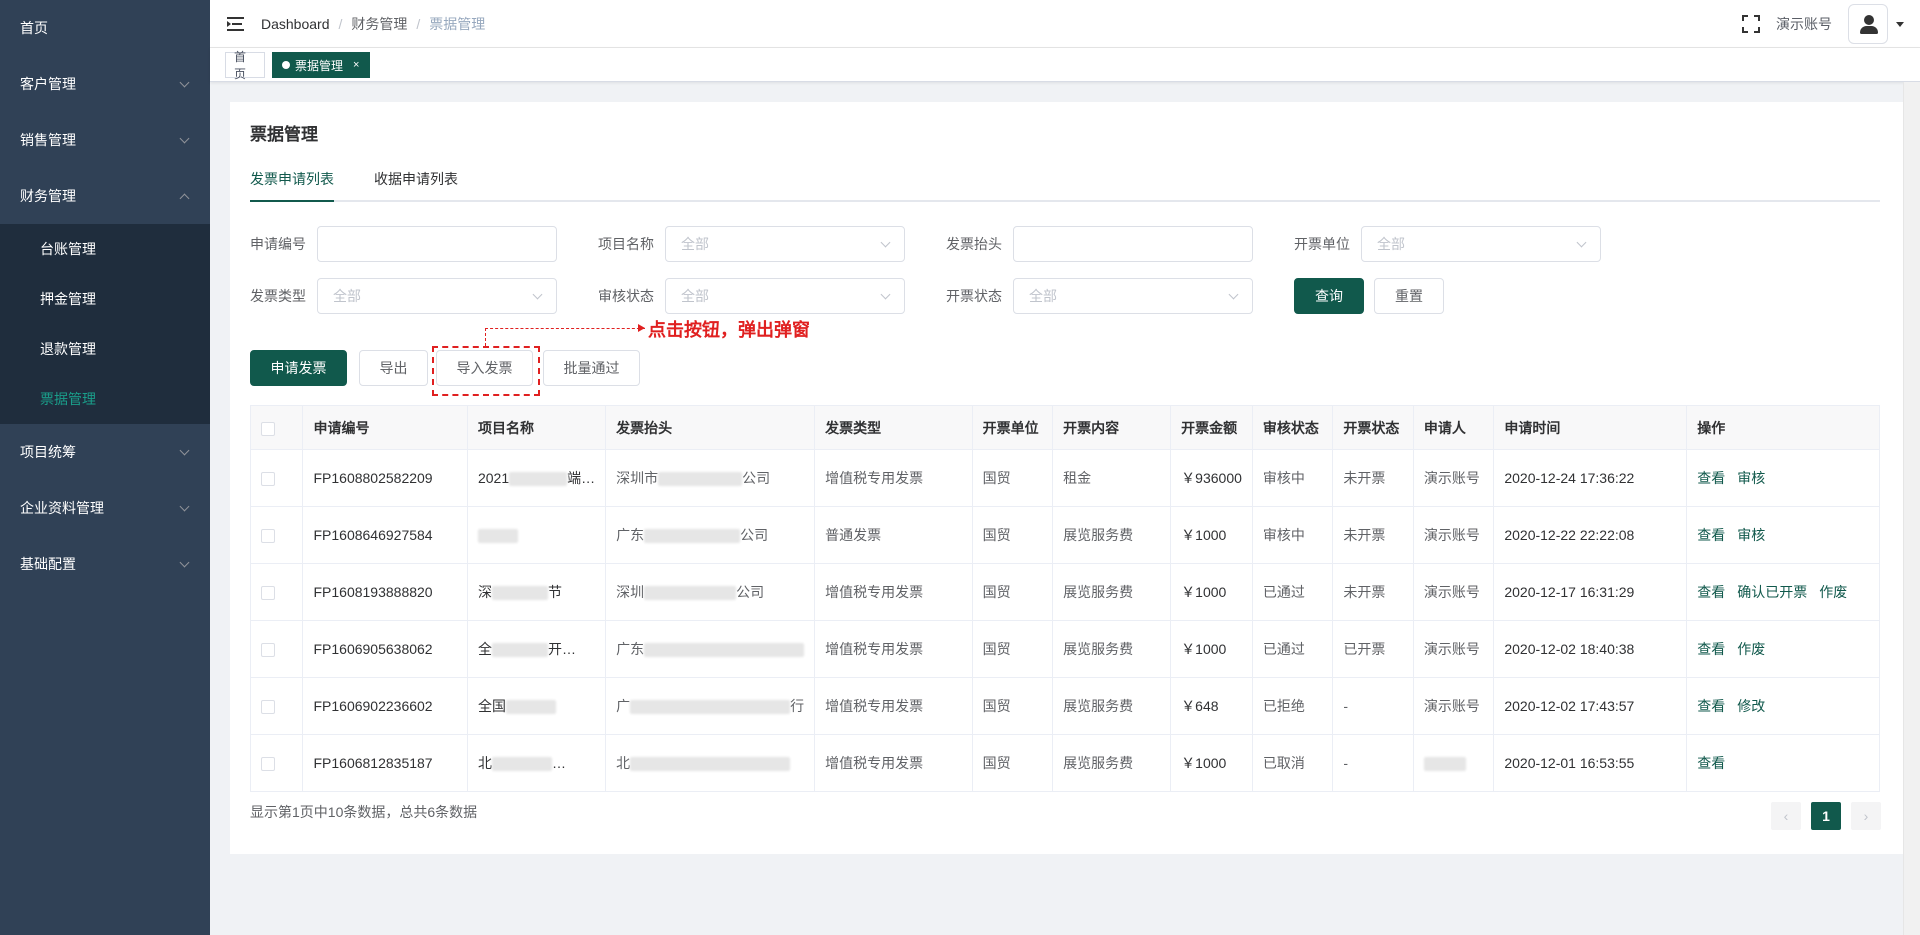 This screenshot has width=1920, height=935. What do you see at coordinates (1786, 816) in the screenshot?
I see `prev-page-button: ‹` at bounding box center [1786, 816].